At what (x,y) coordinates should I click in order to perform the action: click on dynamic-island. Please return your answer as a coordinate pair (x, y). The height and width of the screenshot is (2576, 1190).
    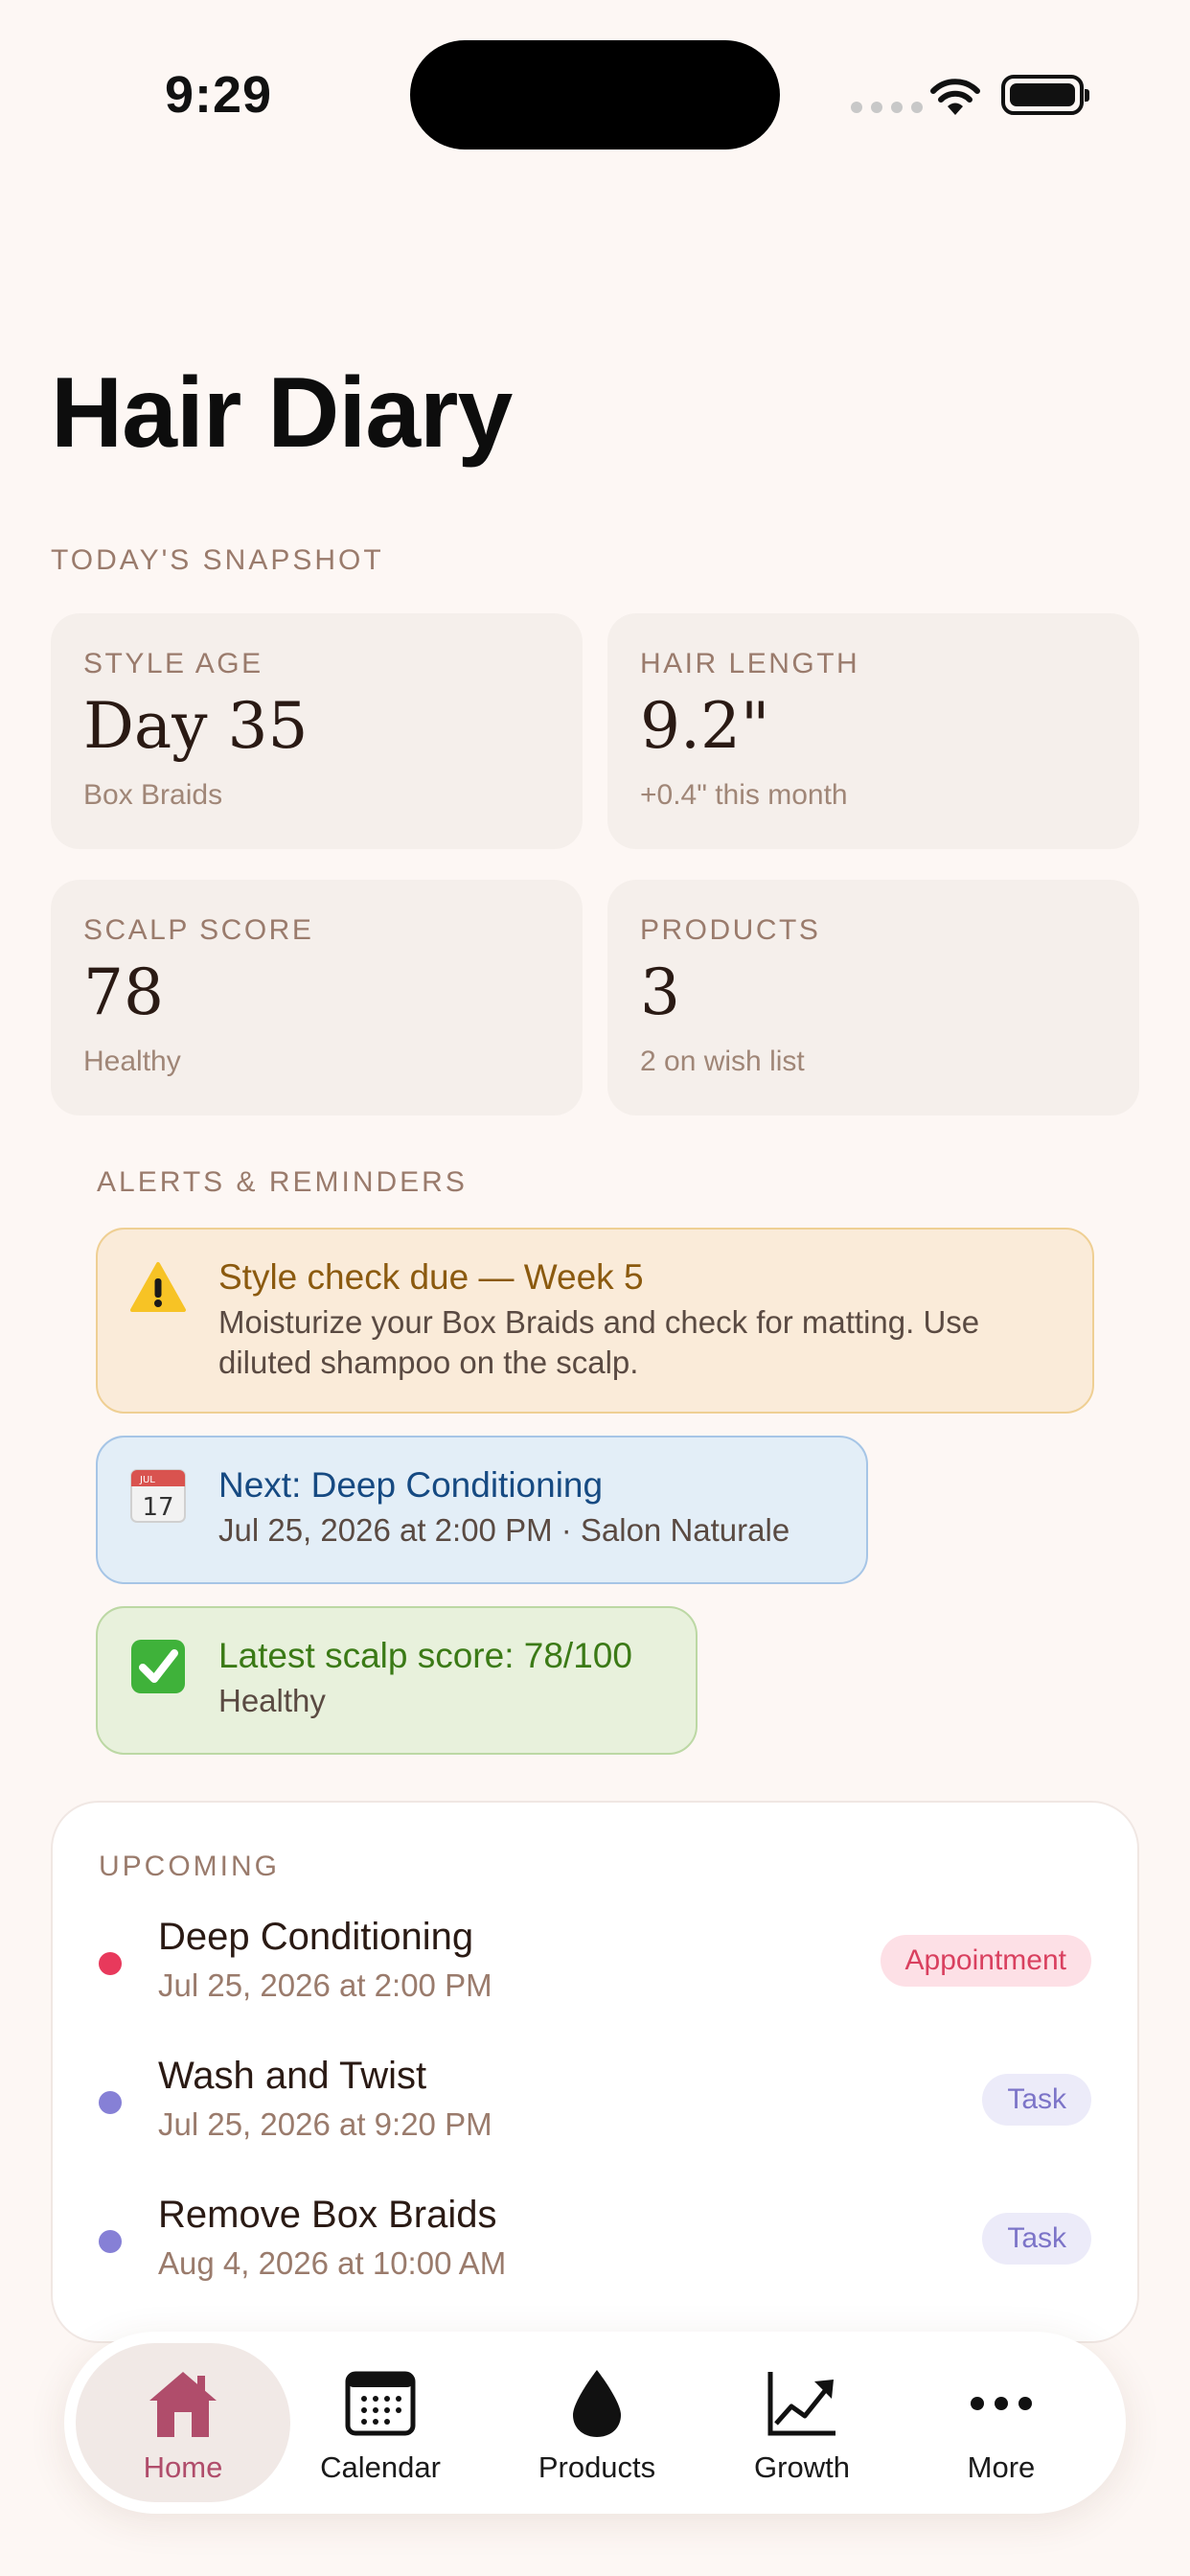
    Looking at the image, I should click on (595, 95).